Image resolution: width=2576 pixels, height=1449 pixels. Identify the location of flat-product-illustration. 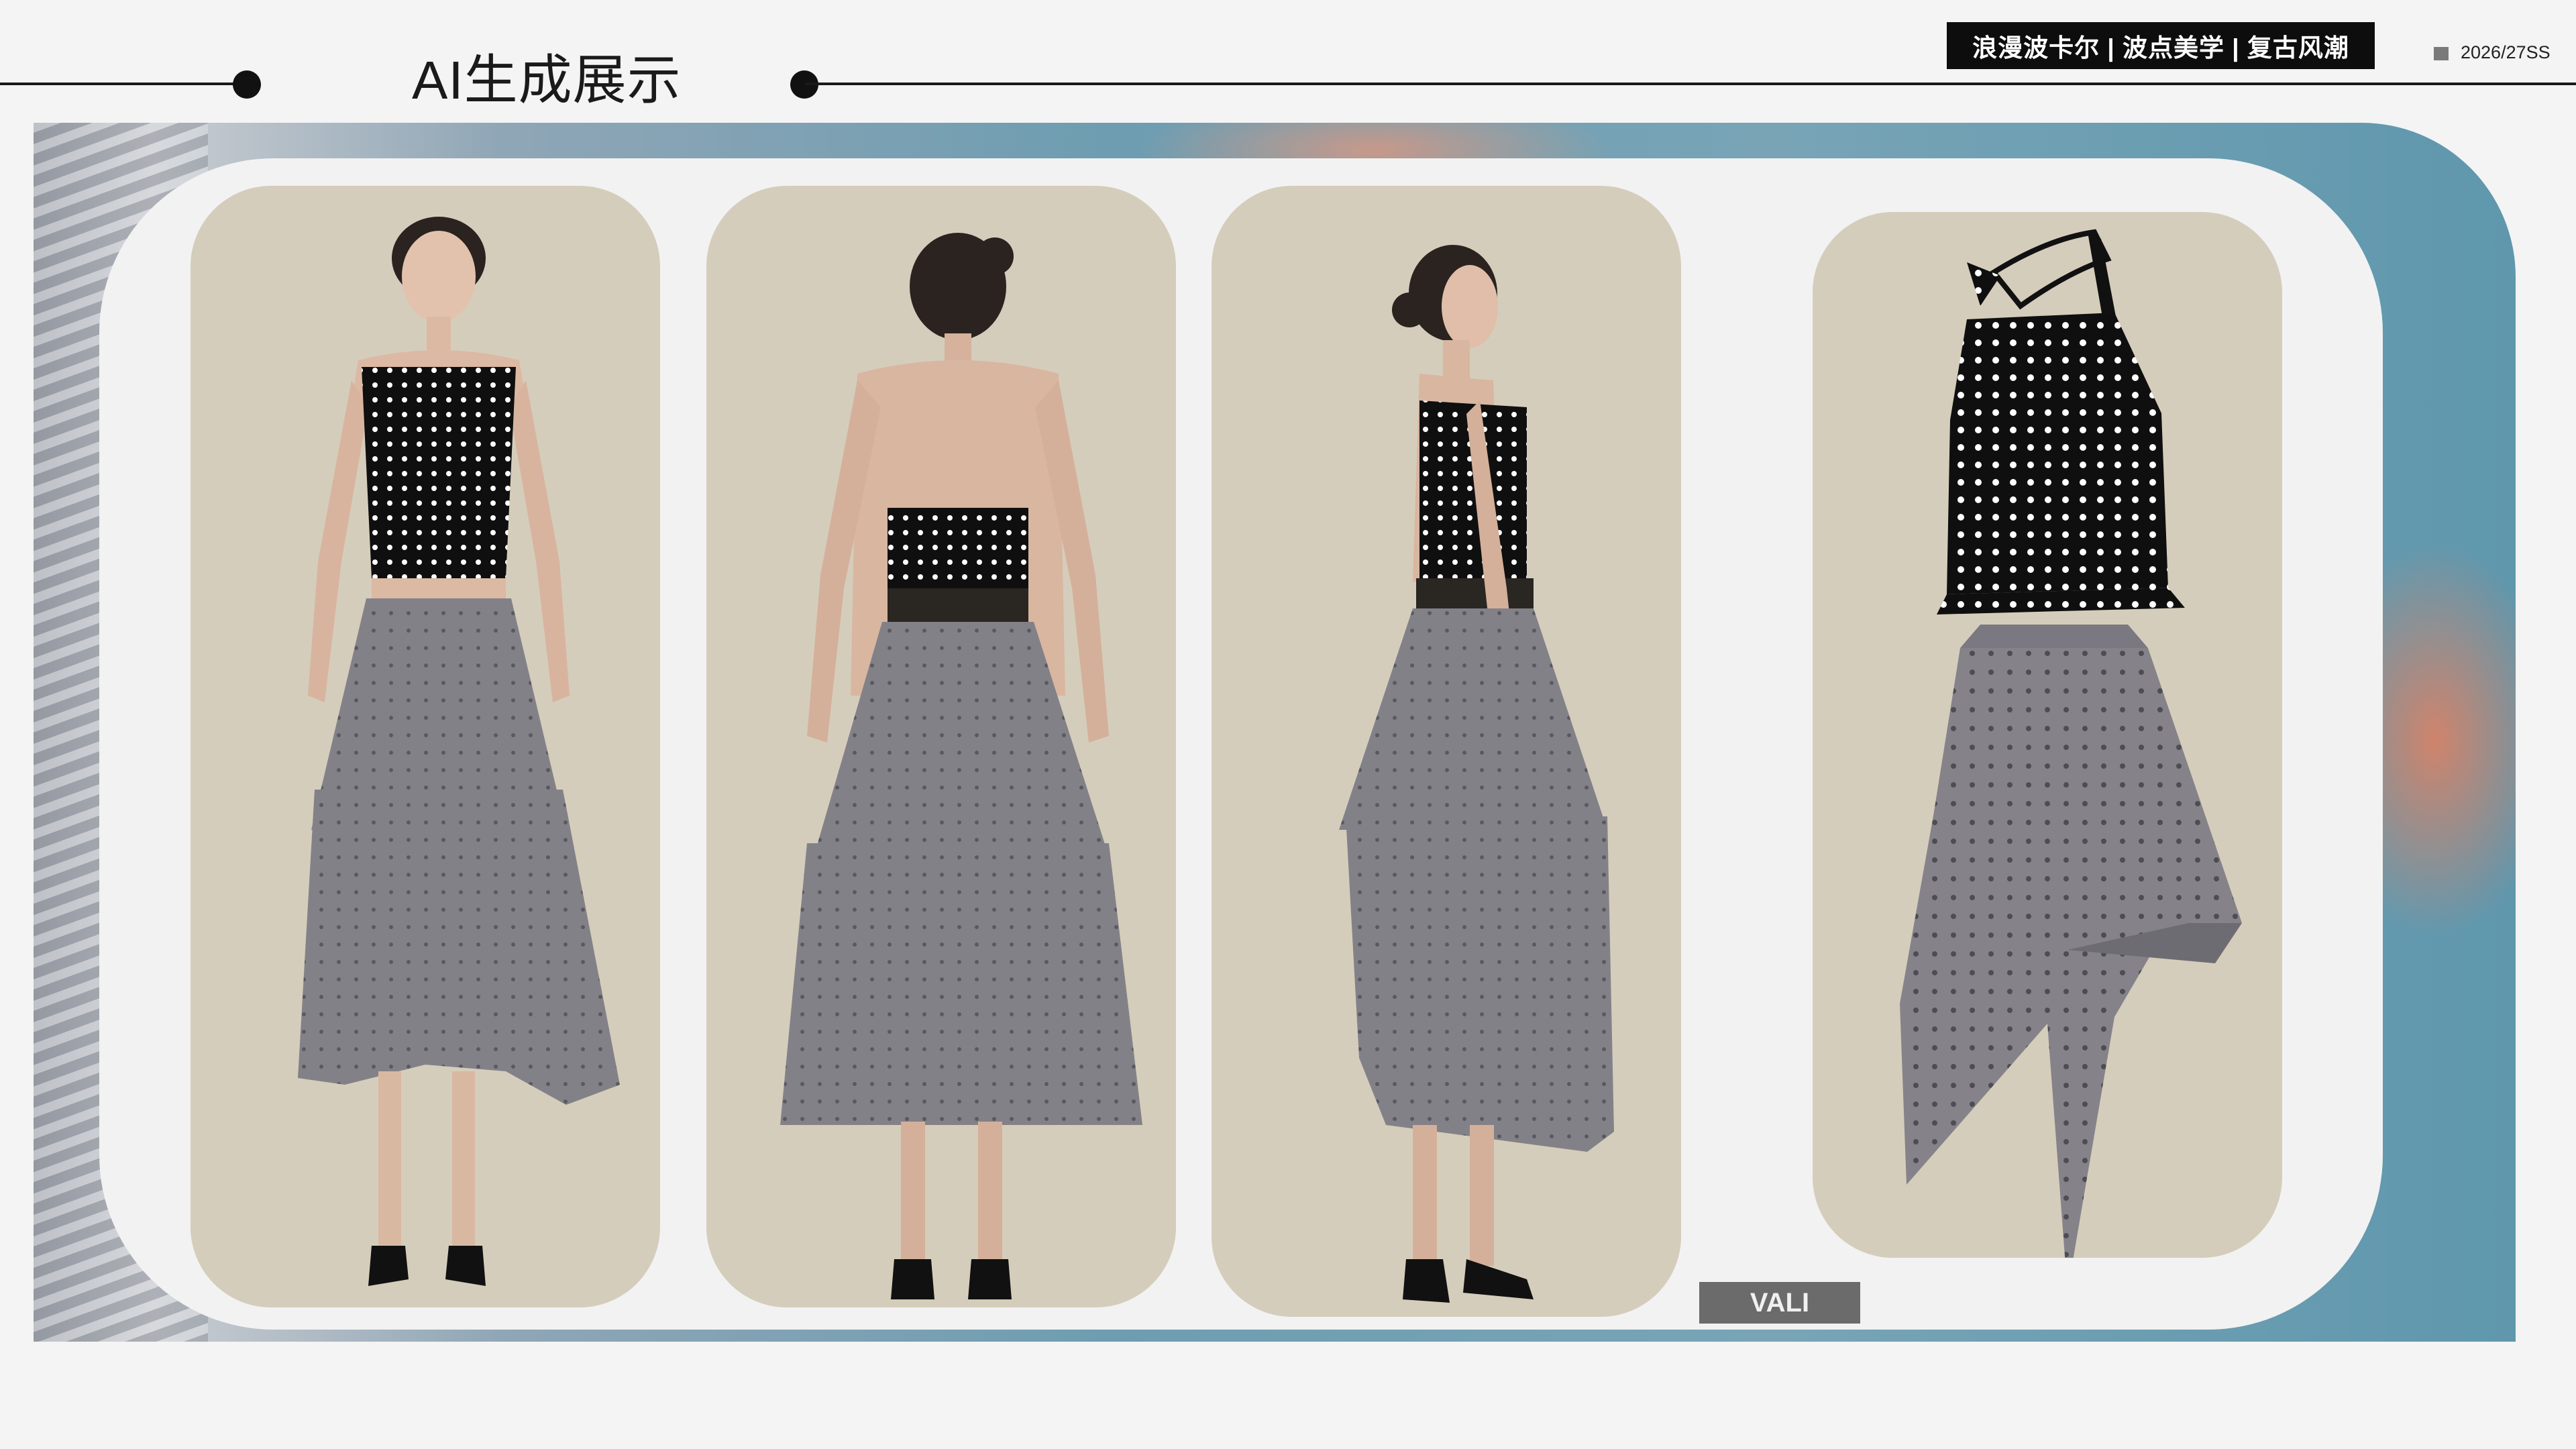
(2071, 743).